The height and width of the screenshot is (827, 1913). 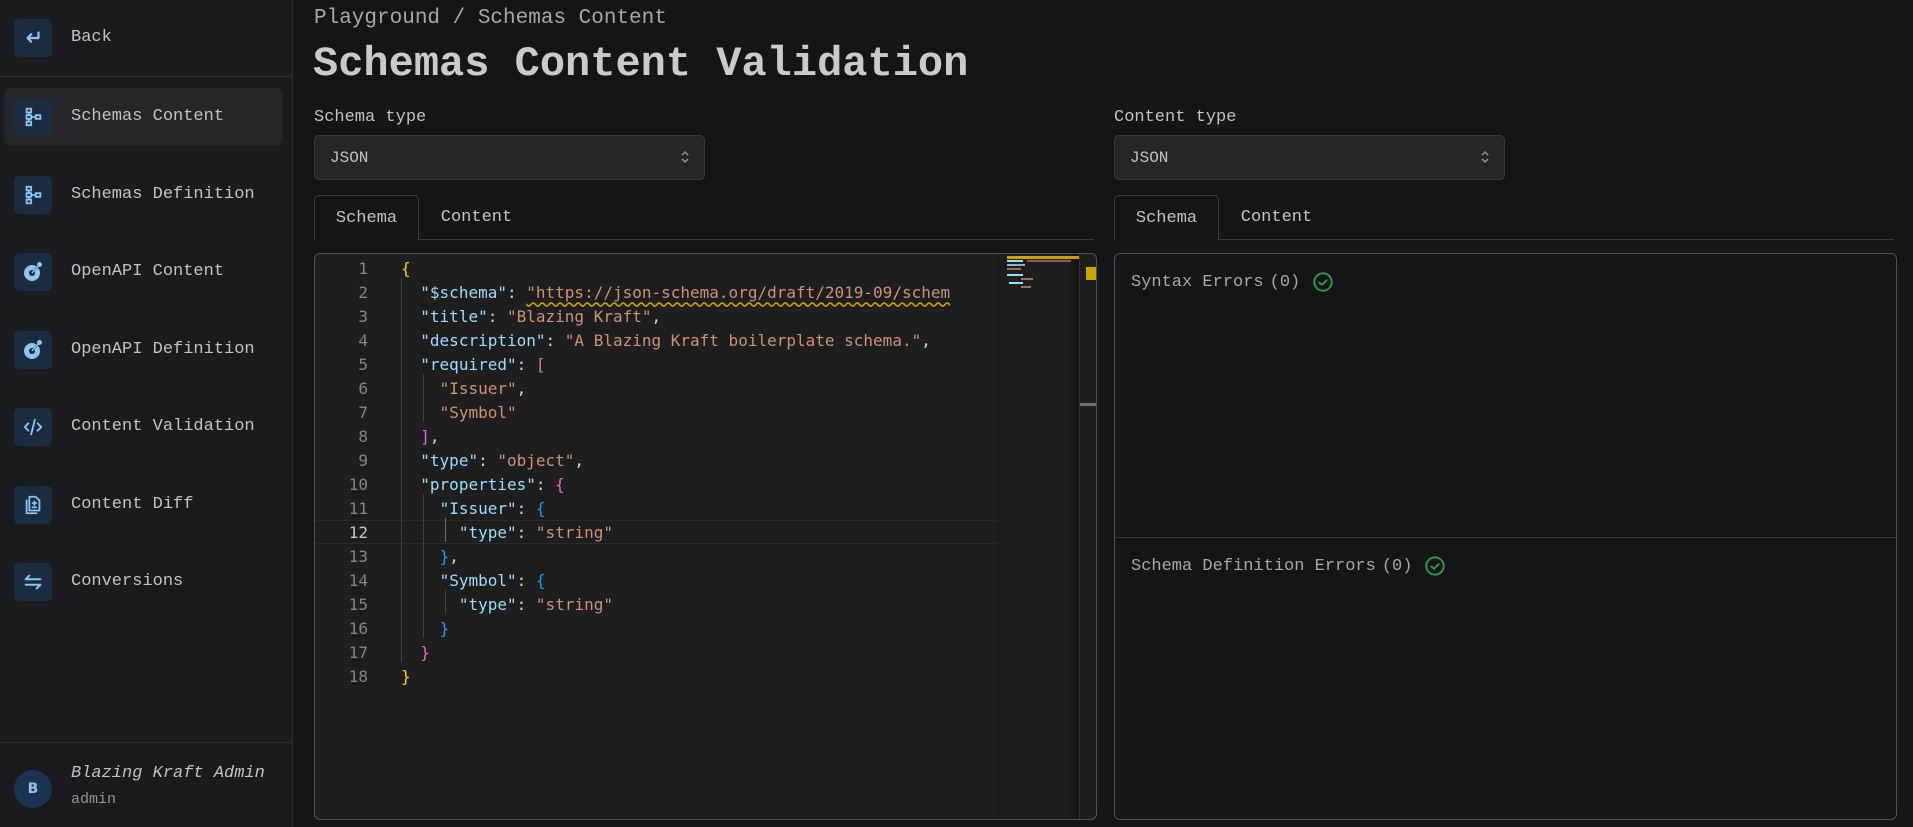 I want to click on page-title: Schemas Content Validation, so click(x=641, y=64).